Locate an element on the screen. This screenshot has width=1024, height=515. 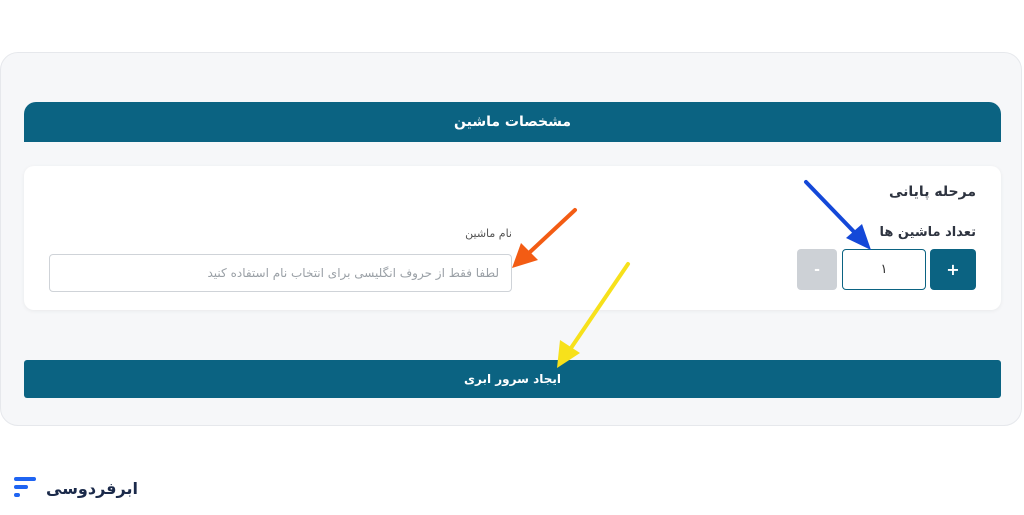
stage-title: مرحله پایانی is located at coordinates (932, 192).